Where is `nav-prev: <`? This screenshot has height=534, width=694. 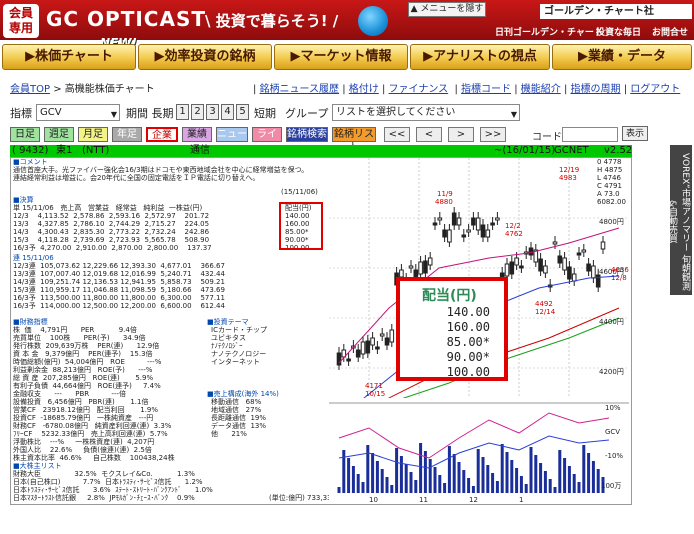
nav-prev: < is located at coordinates (429, 134).